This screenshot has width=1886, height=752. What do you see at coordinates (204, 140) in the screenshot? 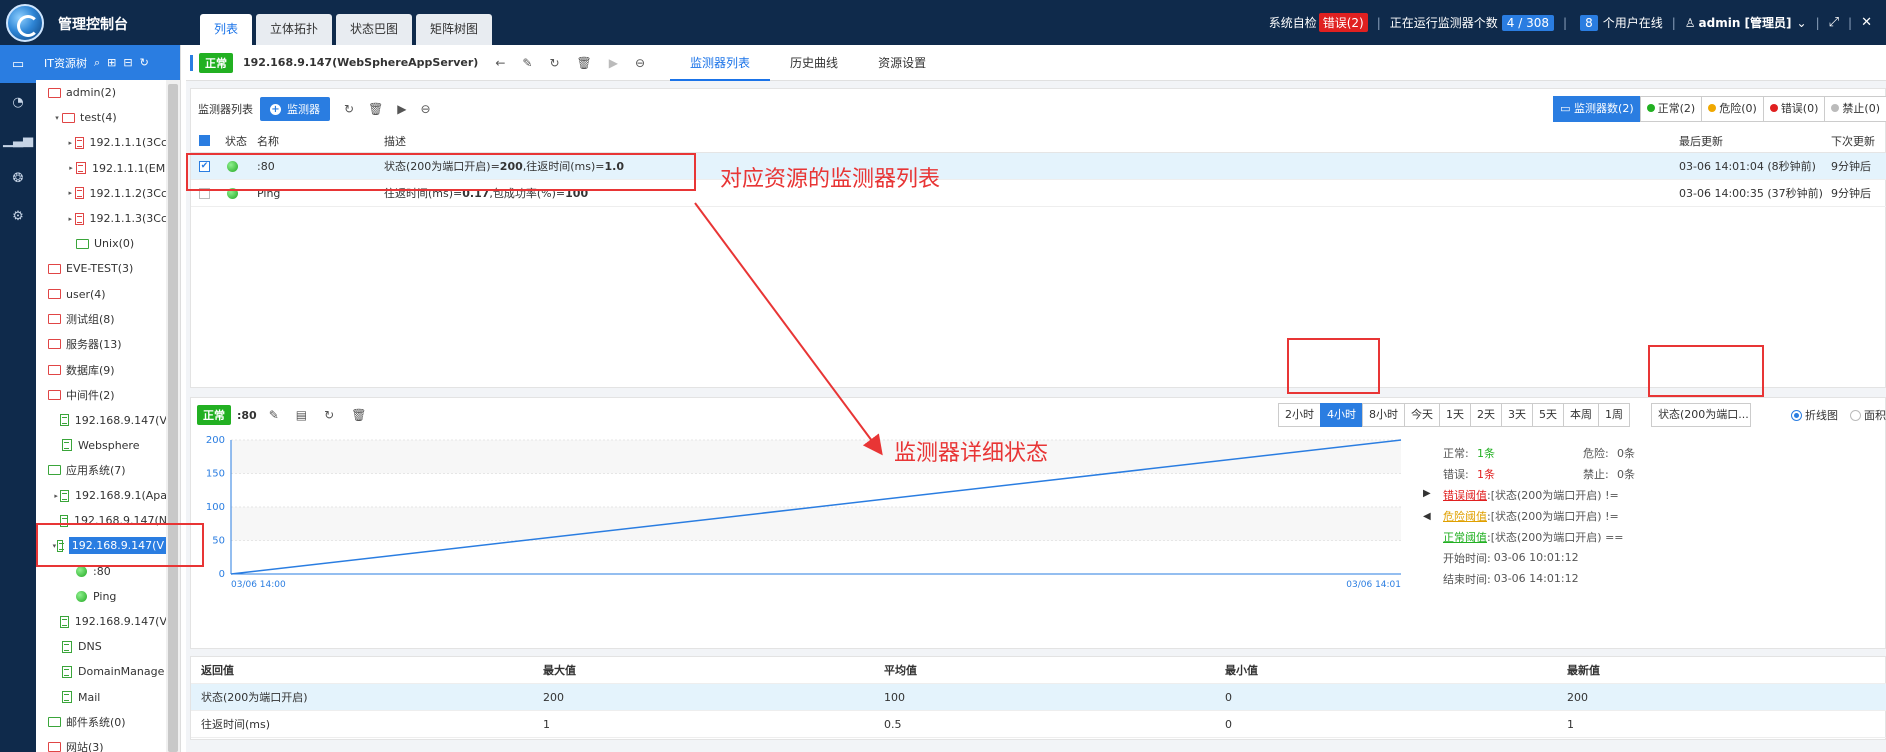
I see `select-all-checkbox` at bounding box center [204, 140].